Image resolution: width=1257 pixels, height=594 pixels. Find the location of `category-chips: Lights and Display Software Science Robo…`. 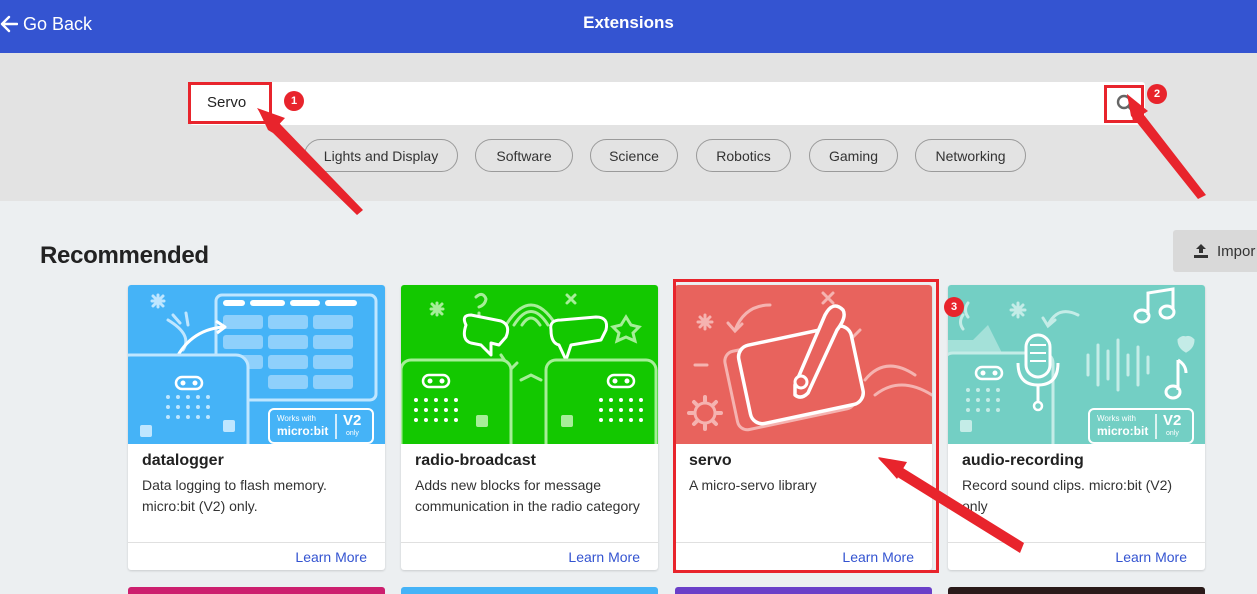

category-chips: Lights and Display Software Science Robo… is located at coordinates (628, 156).